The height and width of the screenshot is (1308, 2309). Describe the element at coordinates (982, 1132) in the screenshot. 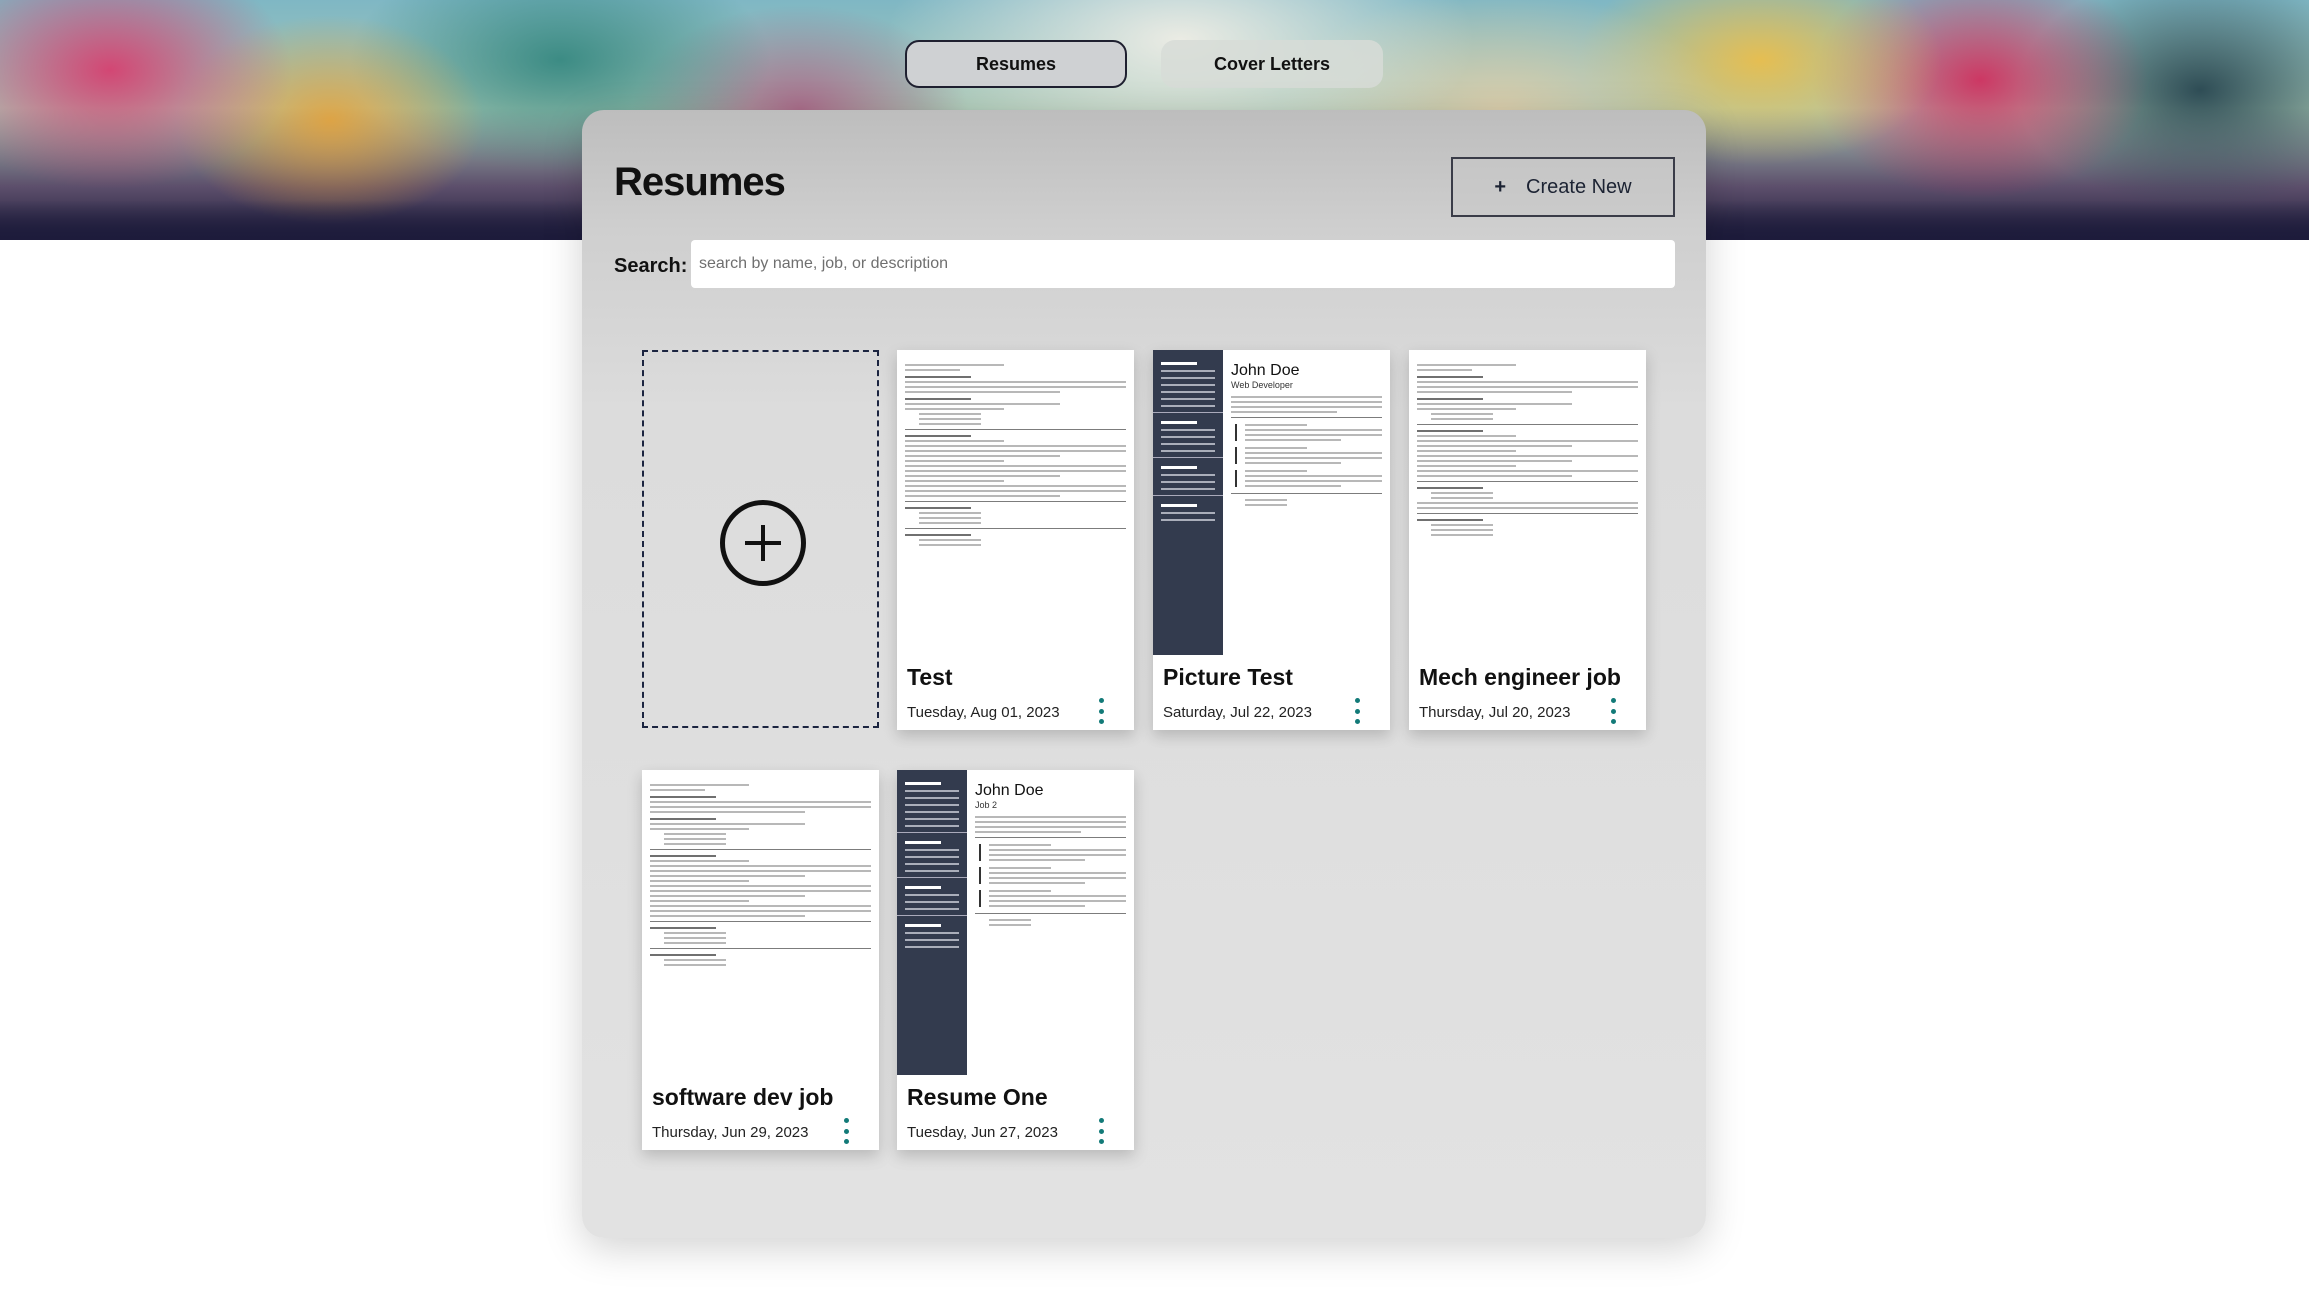

I see `resume-date: Tuesday, Jun 27, 2023` at that location.